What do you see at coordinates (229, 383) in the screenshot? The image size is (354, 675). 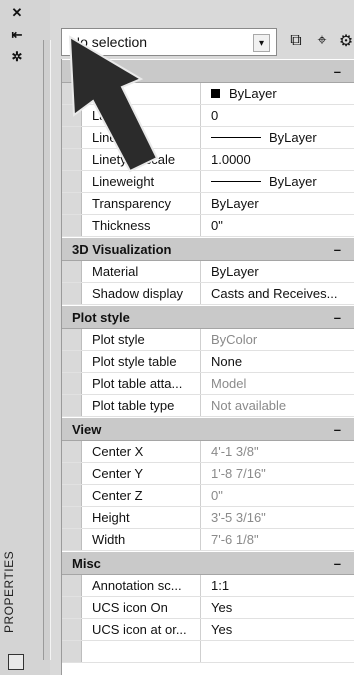 I see `property-value-text: Model` at bounding box center [229, 383].